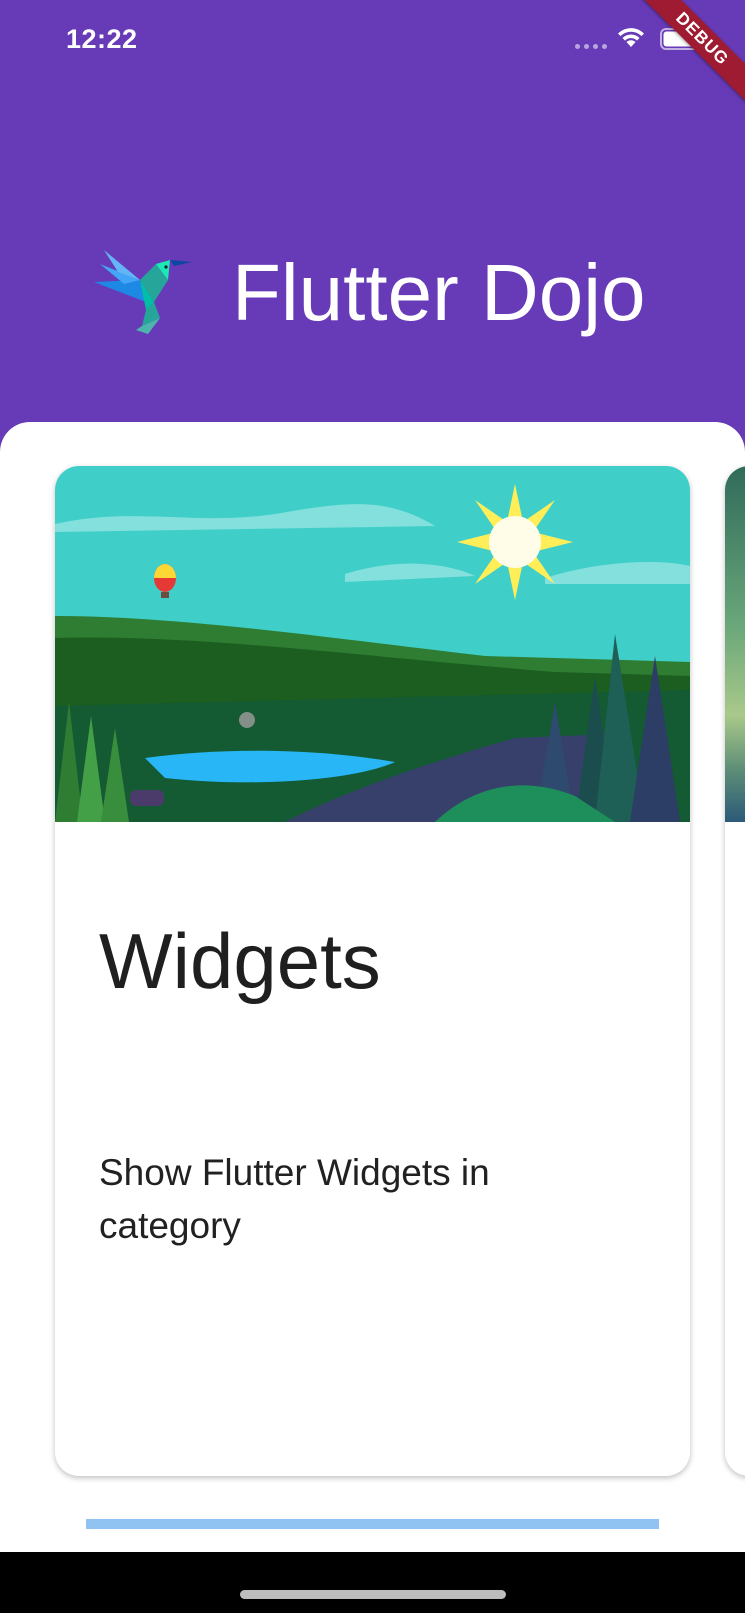  What do you see at coordinates (735, 971) in the screenshot?
I see `next-card-peek` at bounding box center [735, 971].